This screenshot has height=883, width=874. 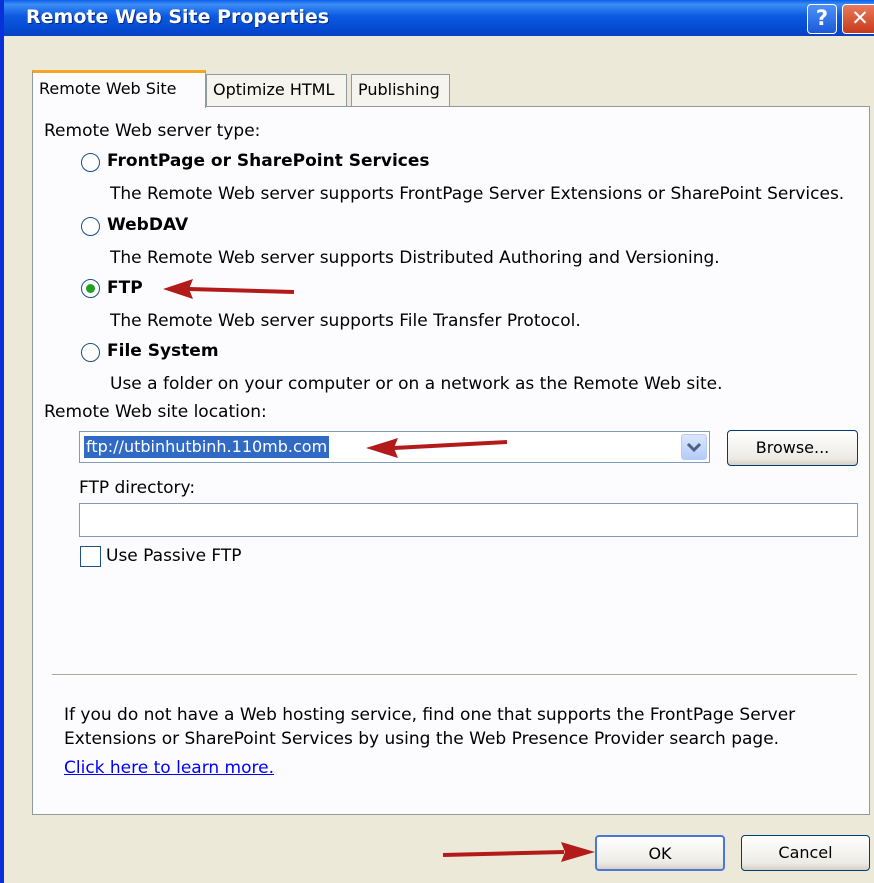 I want to click on close-button: ✕, so click(x=858, y=19).